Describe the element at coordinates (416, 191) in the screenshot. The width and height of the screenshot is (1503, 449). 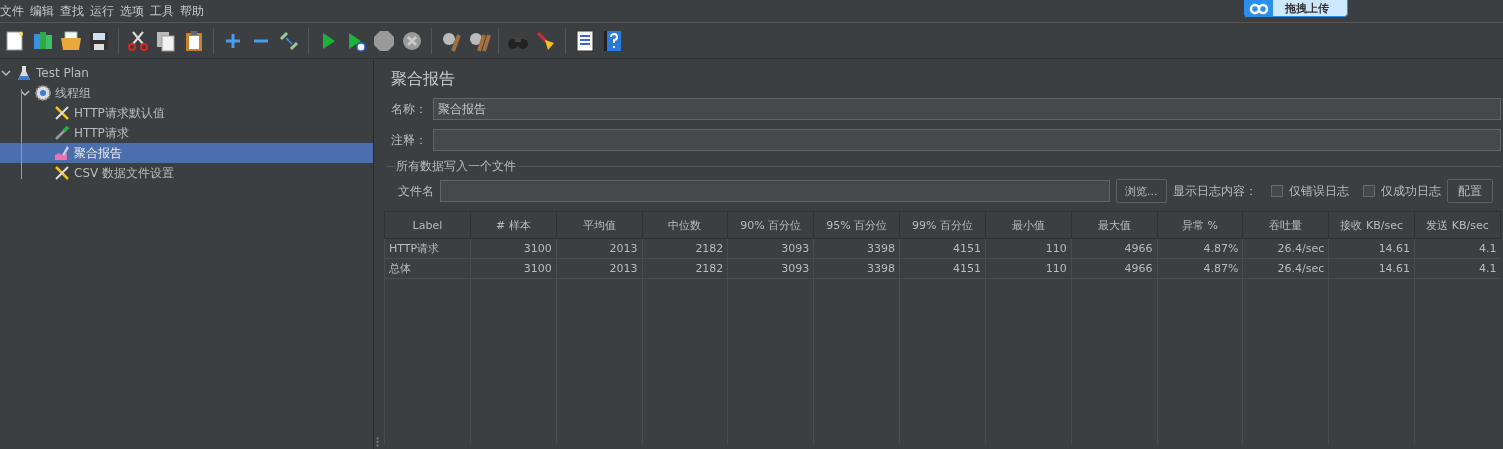
I see `field-label: 文件名` at that location.